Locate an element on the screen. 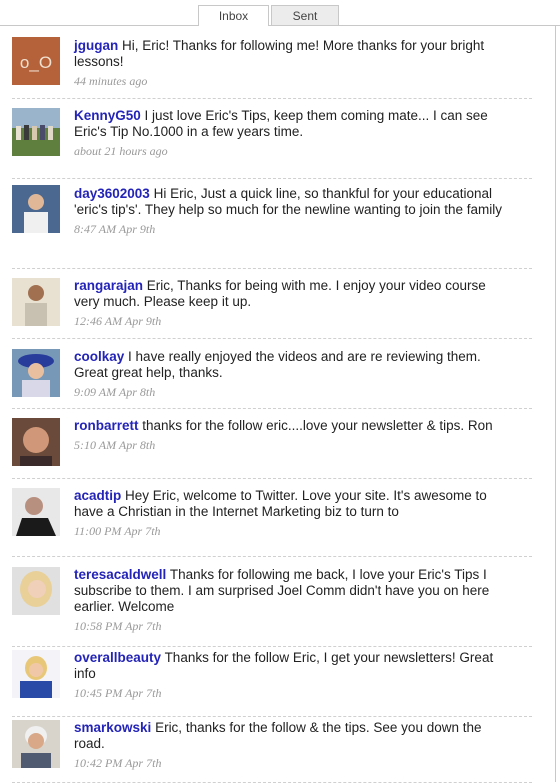 The width and height of the screenshot is (560, 783). message-timestamp: 10:45 PM Apr 7th is located at coordinates (289, 693).